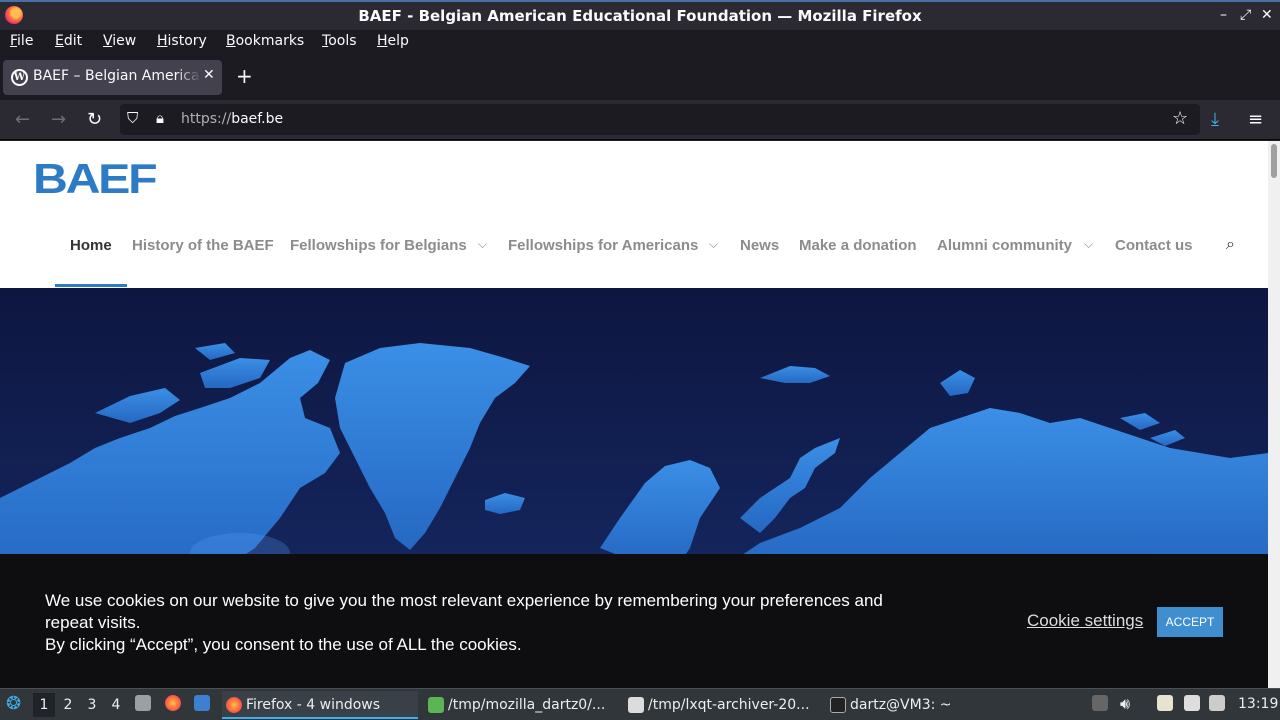 The width and height of the screenshot is (1280, 720). Describe the element at coordinates (68, 705) in the screenshot. I see `desktop-2-button: 2` at that location.